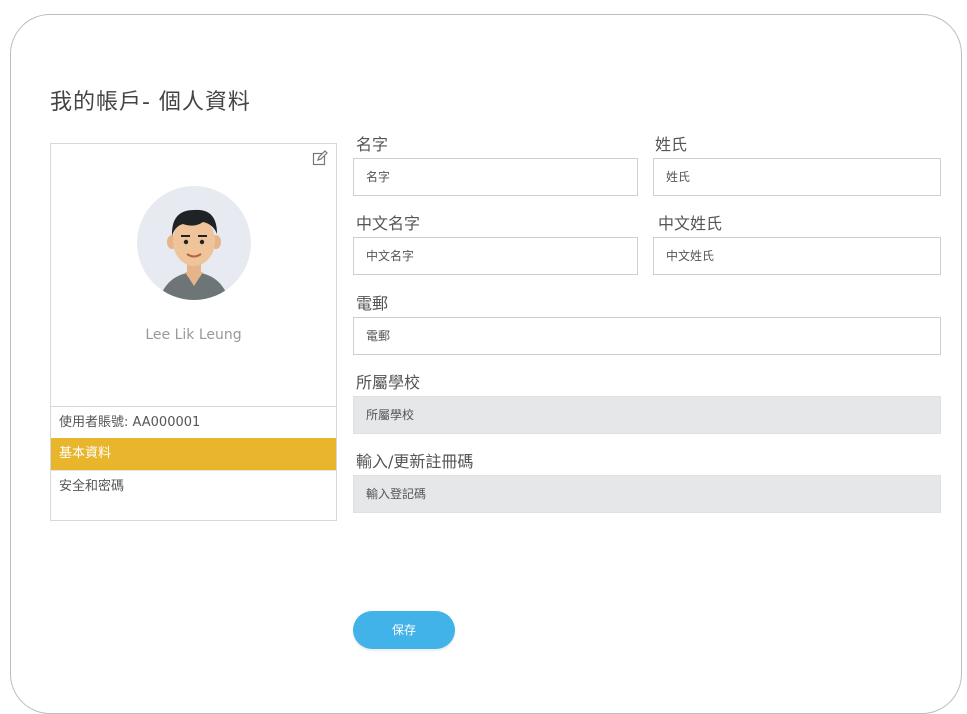 The image size is (967, 714). I want to click on save-button: 保存, so click(404, 630).